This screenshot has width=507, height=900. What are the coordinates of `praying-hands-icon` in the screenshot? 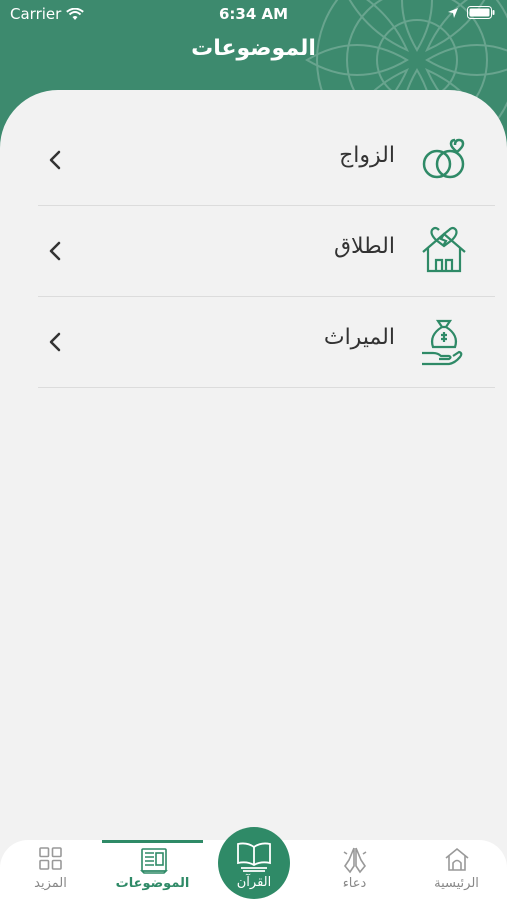 It's located at (355, 860).